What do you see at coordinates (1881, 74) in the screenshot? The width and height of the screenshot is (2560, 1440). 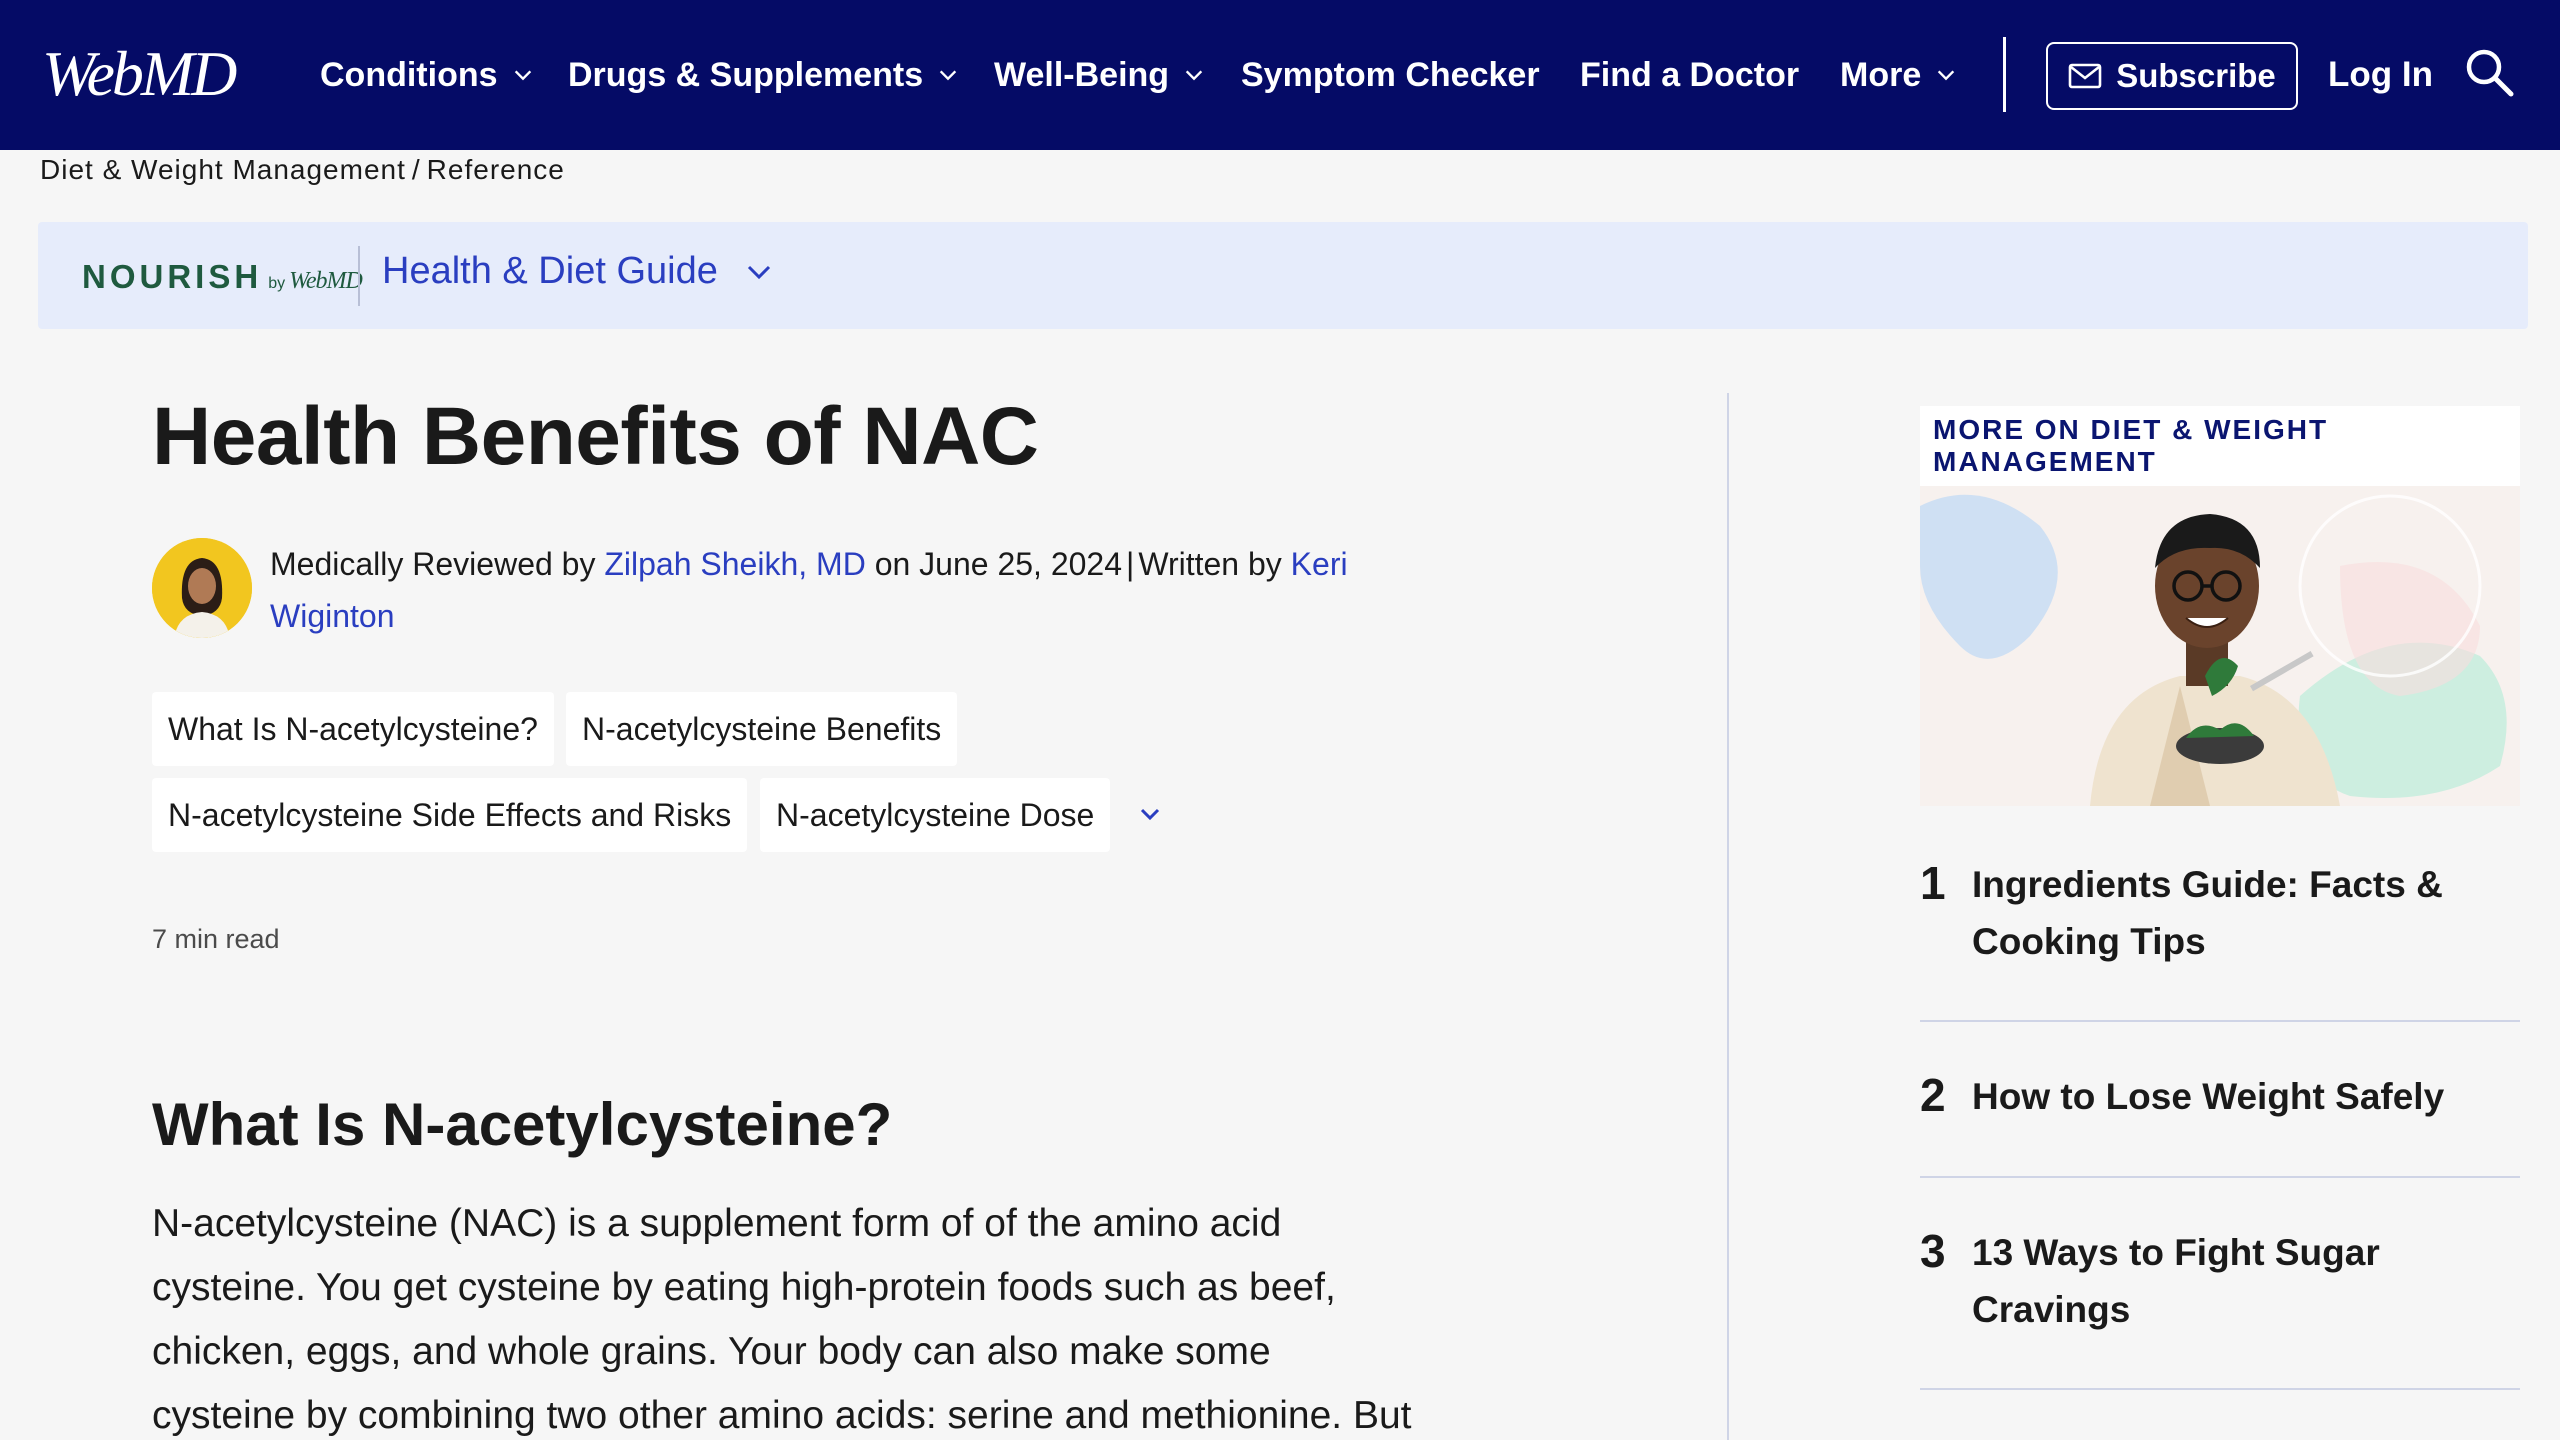 I see `nav-more-label: More` at bounding box center [1881, 74].